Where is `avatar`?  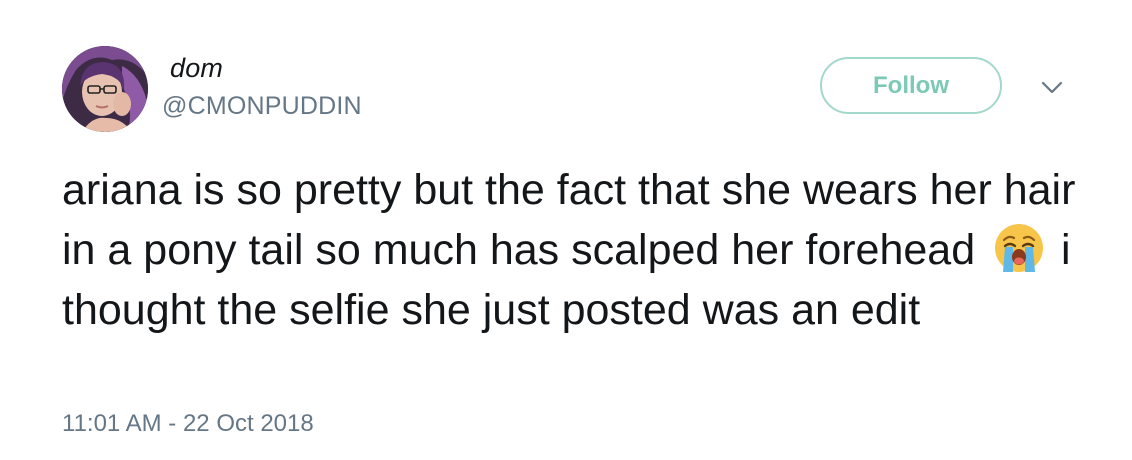
avatar is located at coordinates (105, 89).